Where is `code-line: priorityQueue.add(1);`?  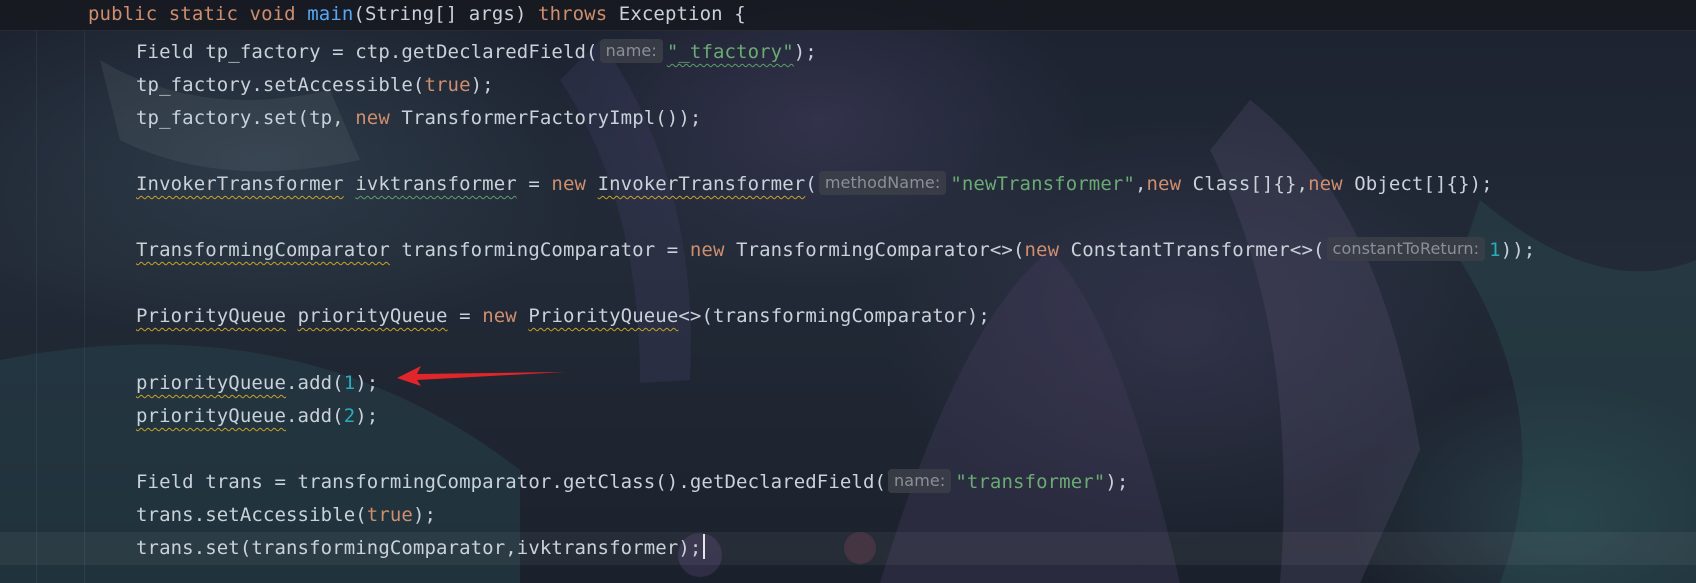 code-line: priorityQueue.add(1); is located at coordinates (257, 383).